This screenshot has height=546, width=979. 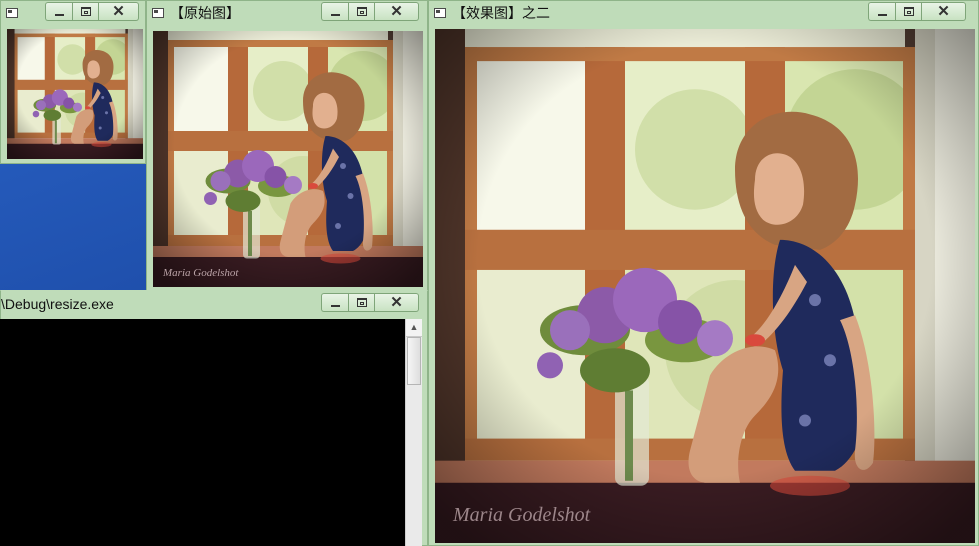 I want to click on thumbnail-image, so click(x=75, y=94).